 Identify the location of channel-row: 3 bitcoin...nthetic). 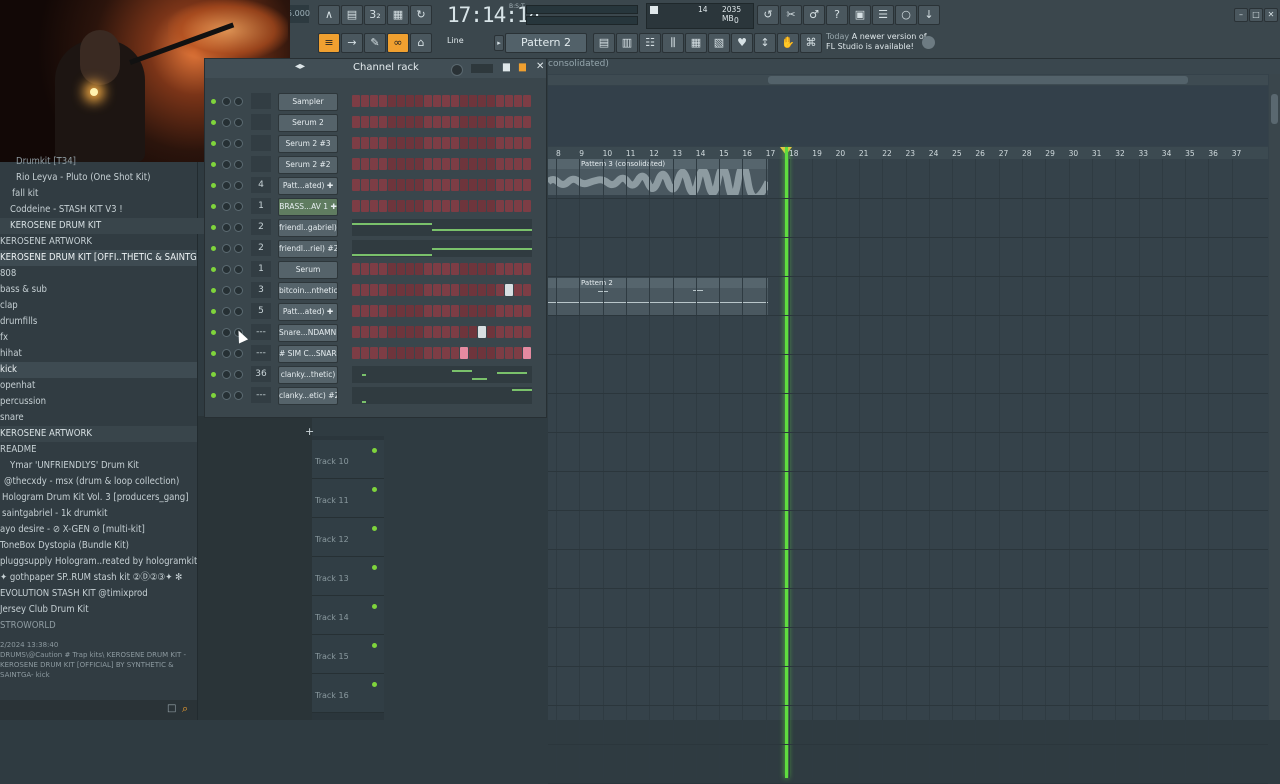
(375, 290).